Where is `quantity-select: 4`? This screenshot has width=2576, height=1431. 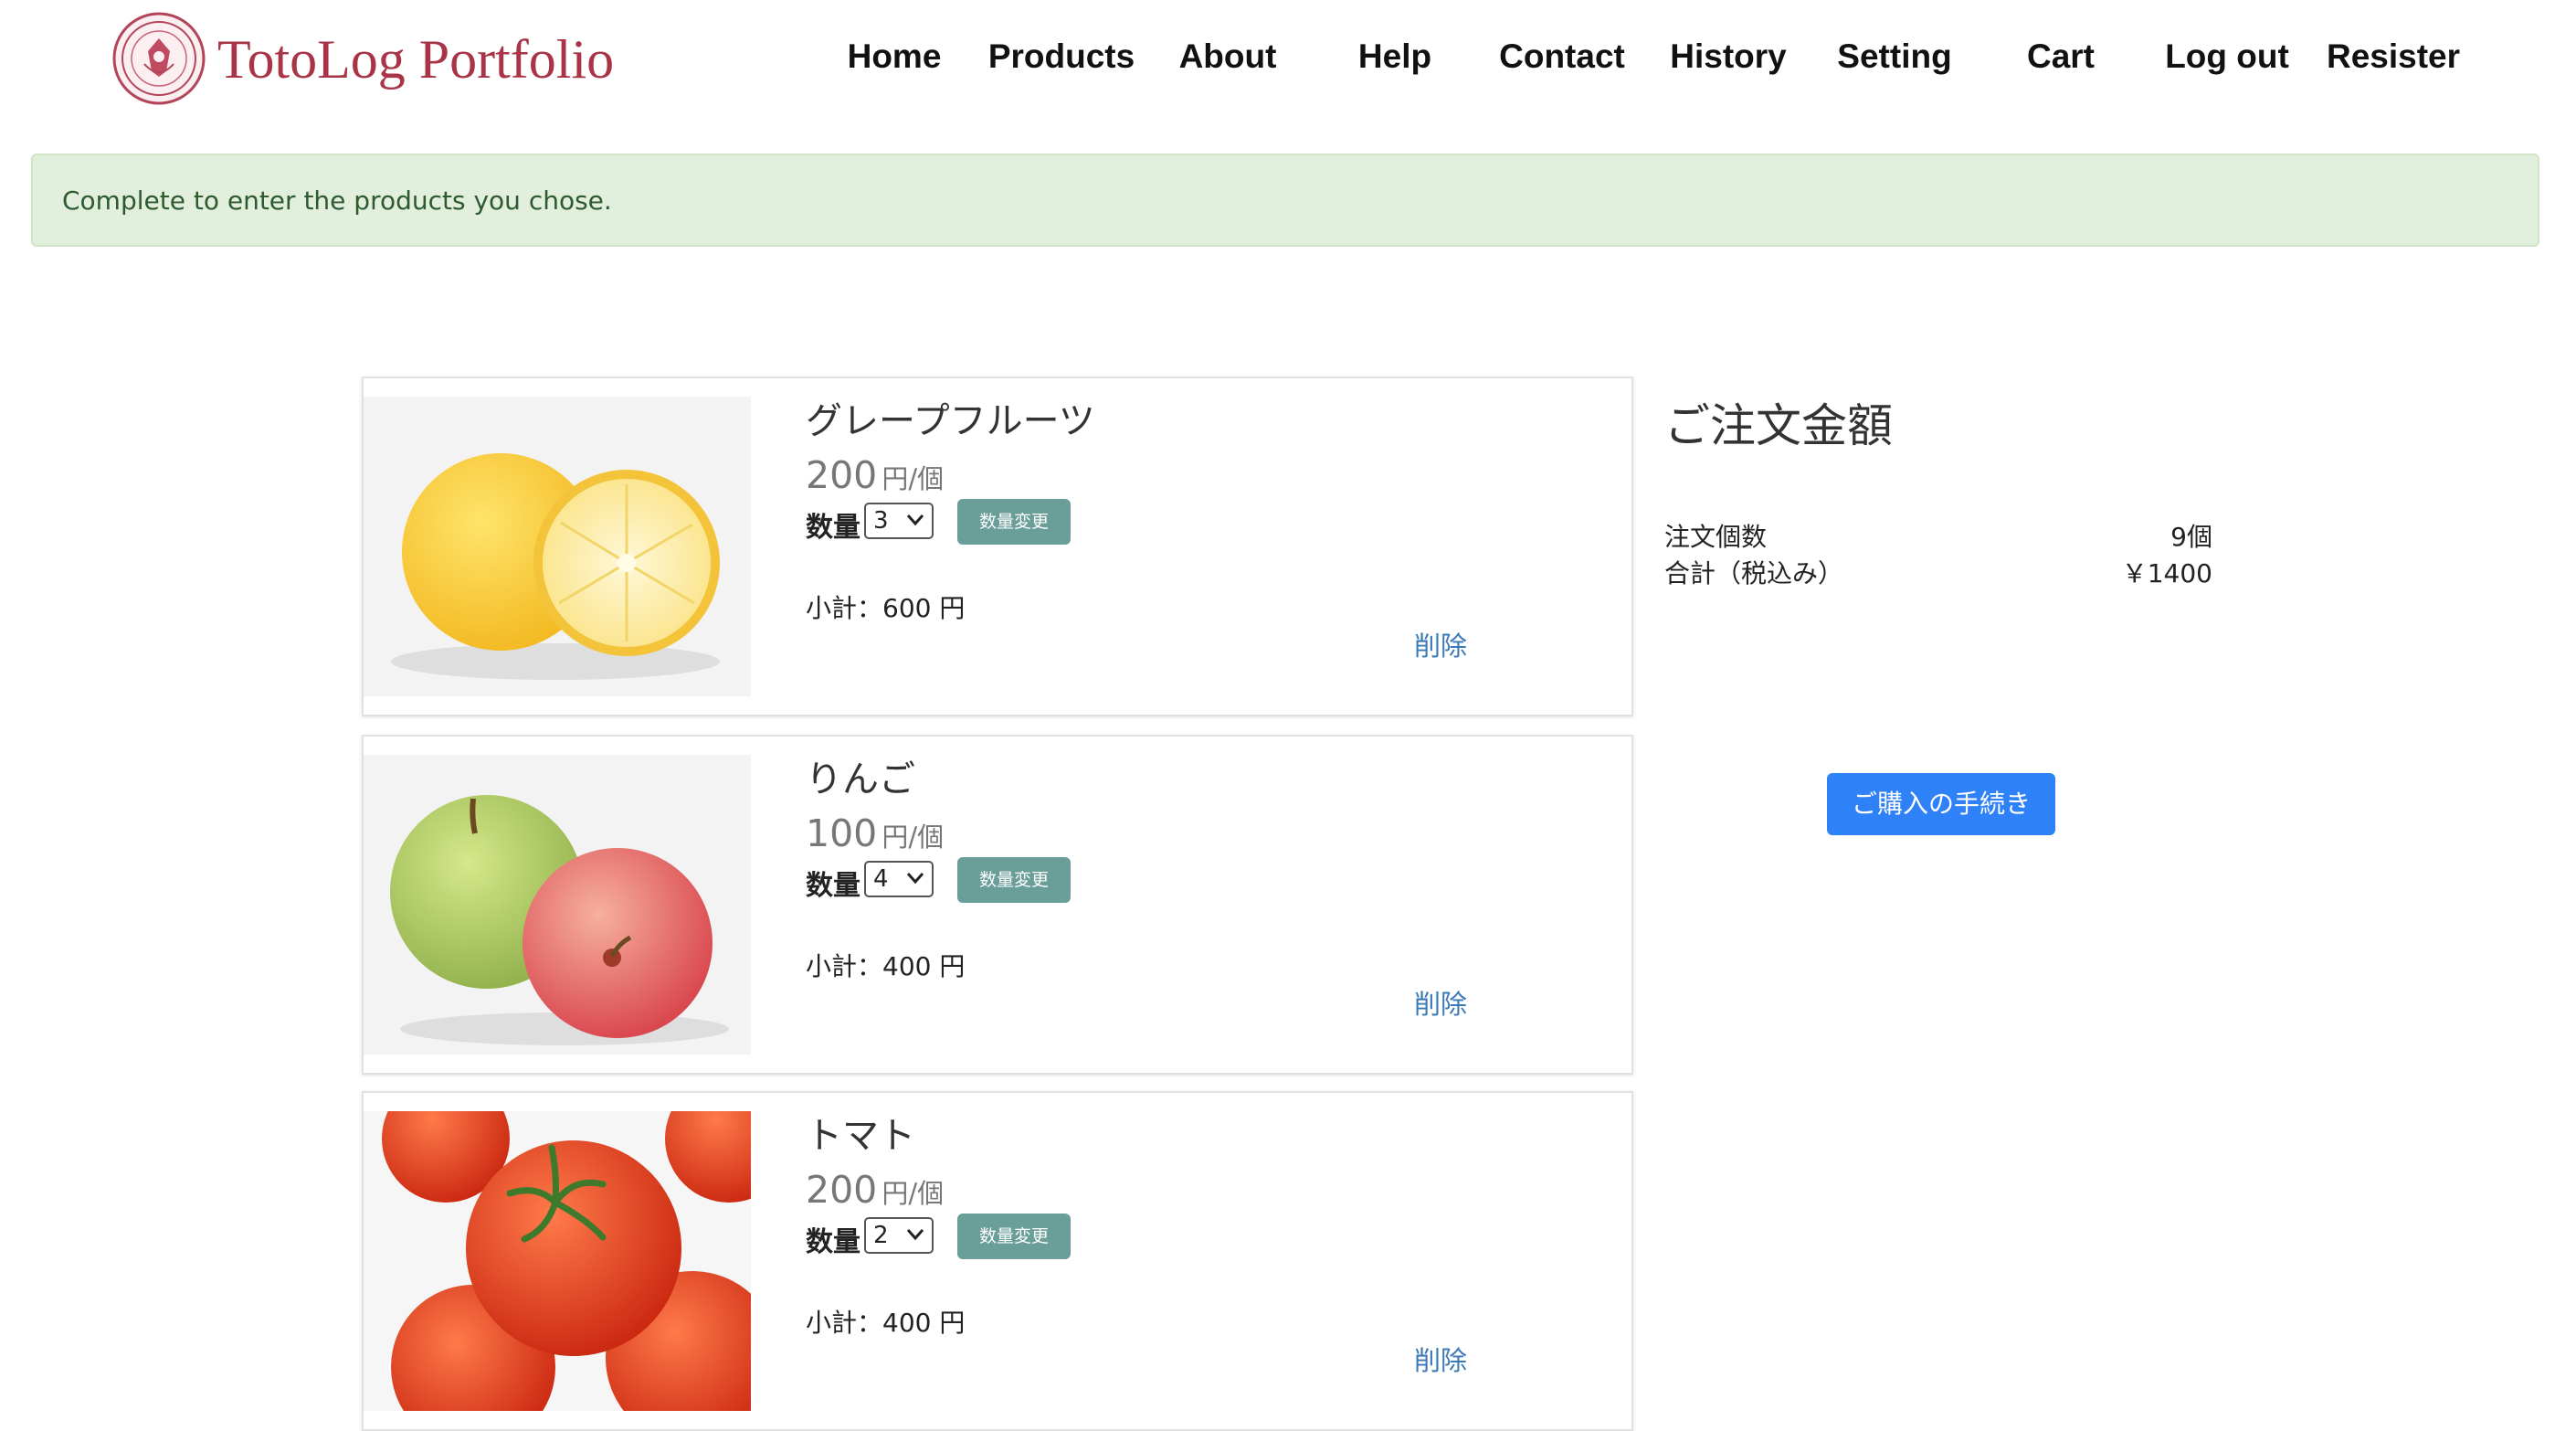 quantity-select: 4 is located at coordinates (899, 879).